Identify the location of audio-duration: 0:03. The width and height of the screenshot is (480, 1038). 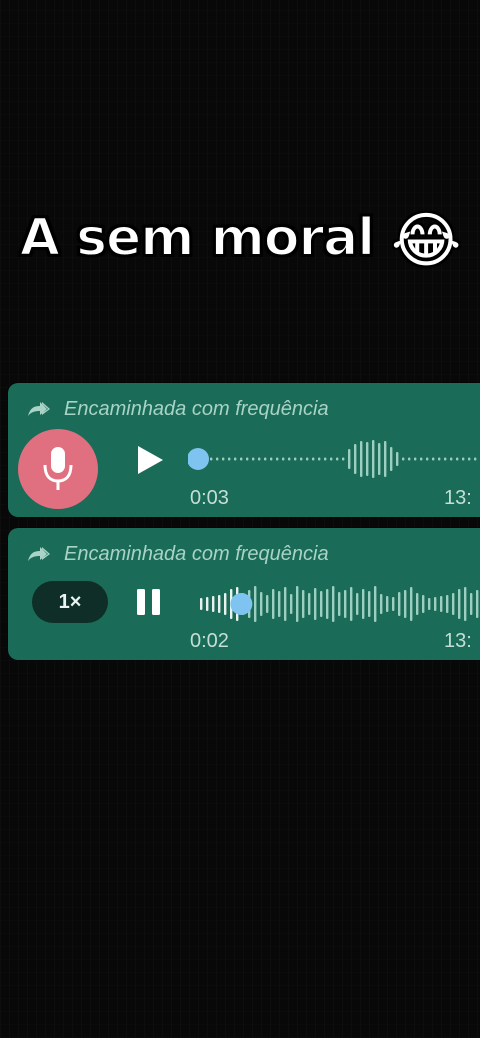
(209, 498).